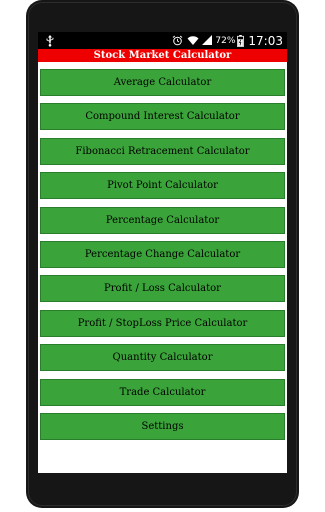 The image size is (325, 512). I want to click on battery-icon, so click(241, 40).